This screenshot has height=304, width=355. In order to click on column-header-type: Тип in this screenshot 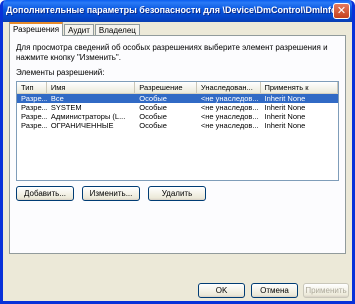, I will do `click(32, 87)`.